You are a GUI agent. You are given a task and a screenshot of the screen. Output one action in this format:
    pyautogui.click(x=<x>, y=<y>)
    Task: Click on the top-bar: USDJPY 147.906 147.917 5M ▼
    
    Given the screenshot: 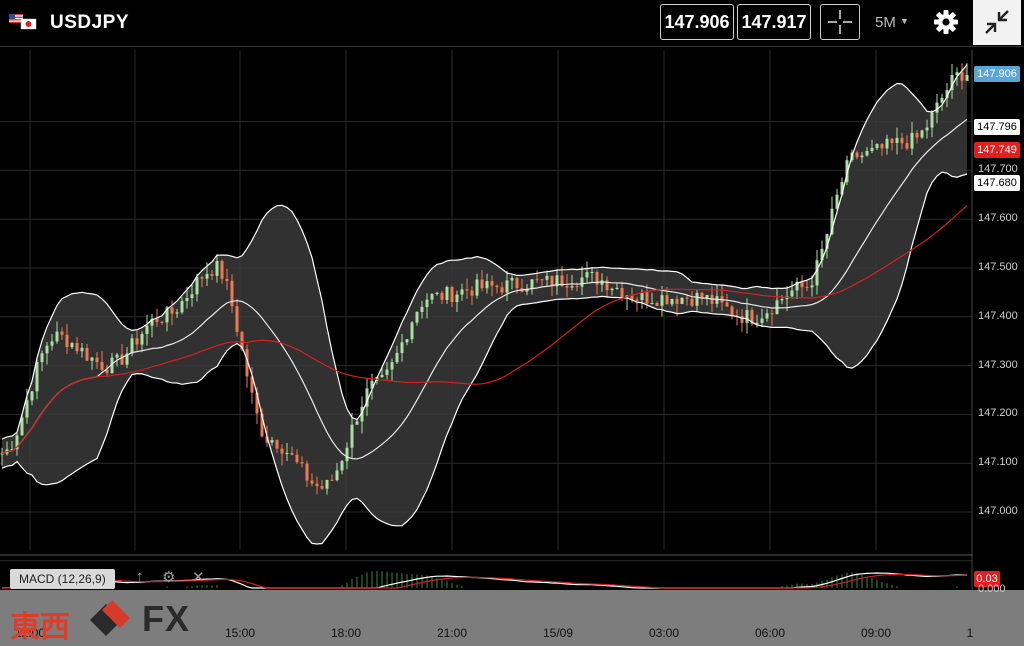 What is the action you would take?
    pyautogui.click(x=512, y=23)
    